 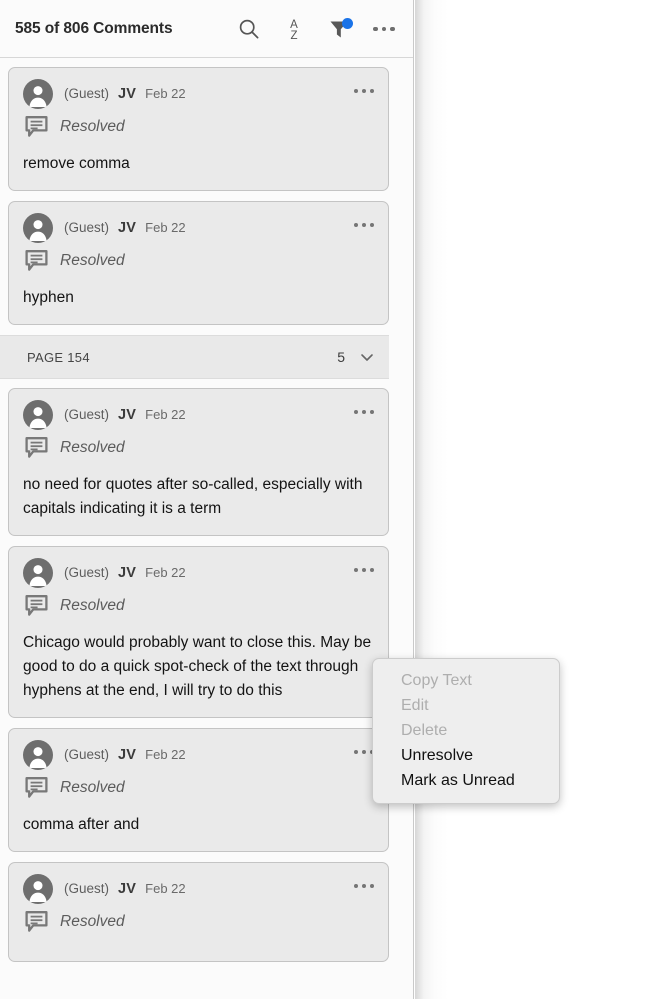 I want to click on context-menu-item-copy-text: Copy Text, so click(x=436, y=680).